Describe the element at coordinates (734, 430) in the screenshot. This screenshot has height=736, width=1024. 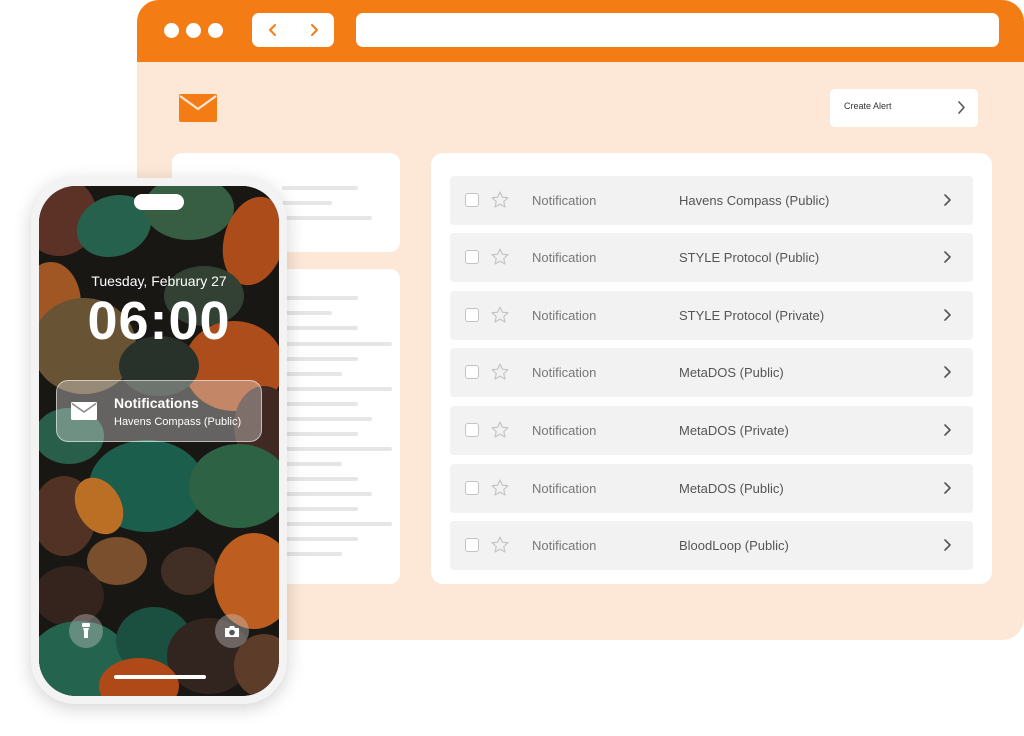
I see `row-title: MetaDOS (Private)` at that location.